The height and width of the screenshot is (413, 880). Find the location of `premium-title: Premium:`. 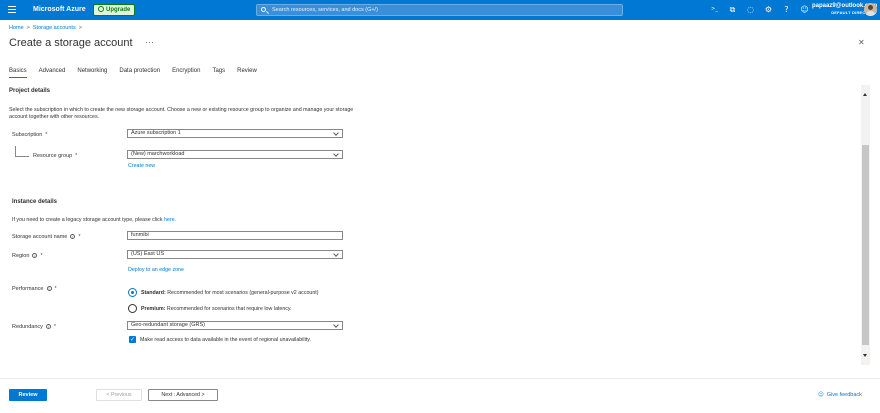

premium-title: Premium: is located at coordinates (153, 309).